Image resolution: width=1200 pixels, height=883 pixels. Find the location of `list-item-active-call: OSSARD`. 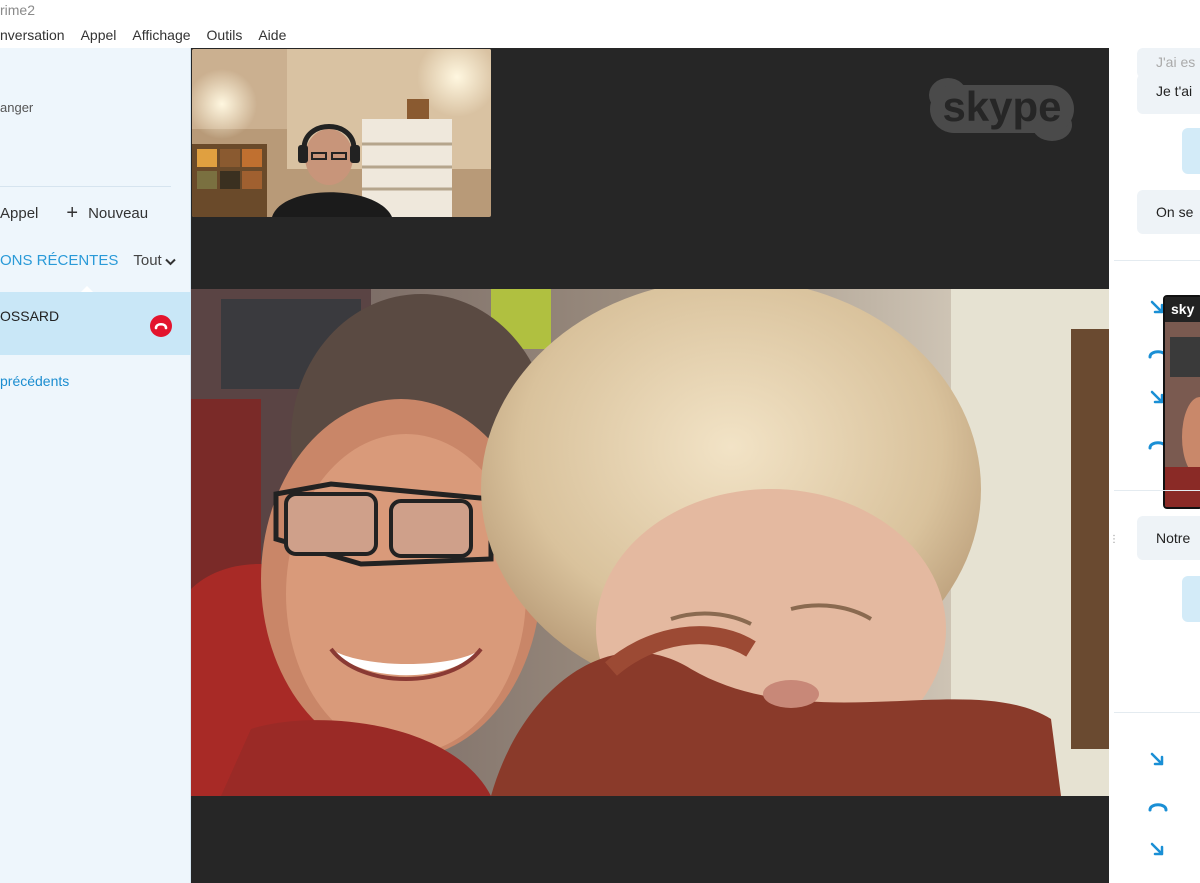

list-item-active-call: OSSARD is located at coordinates (95, 323).